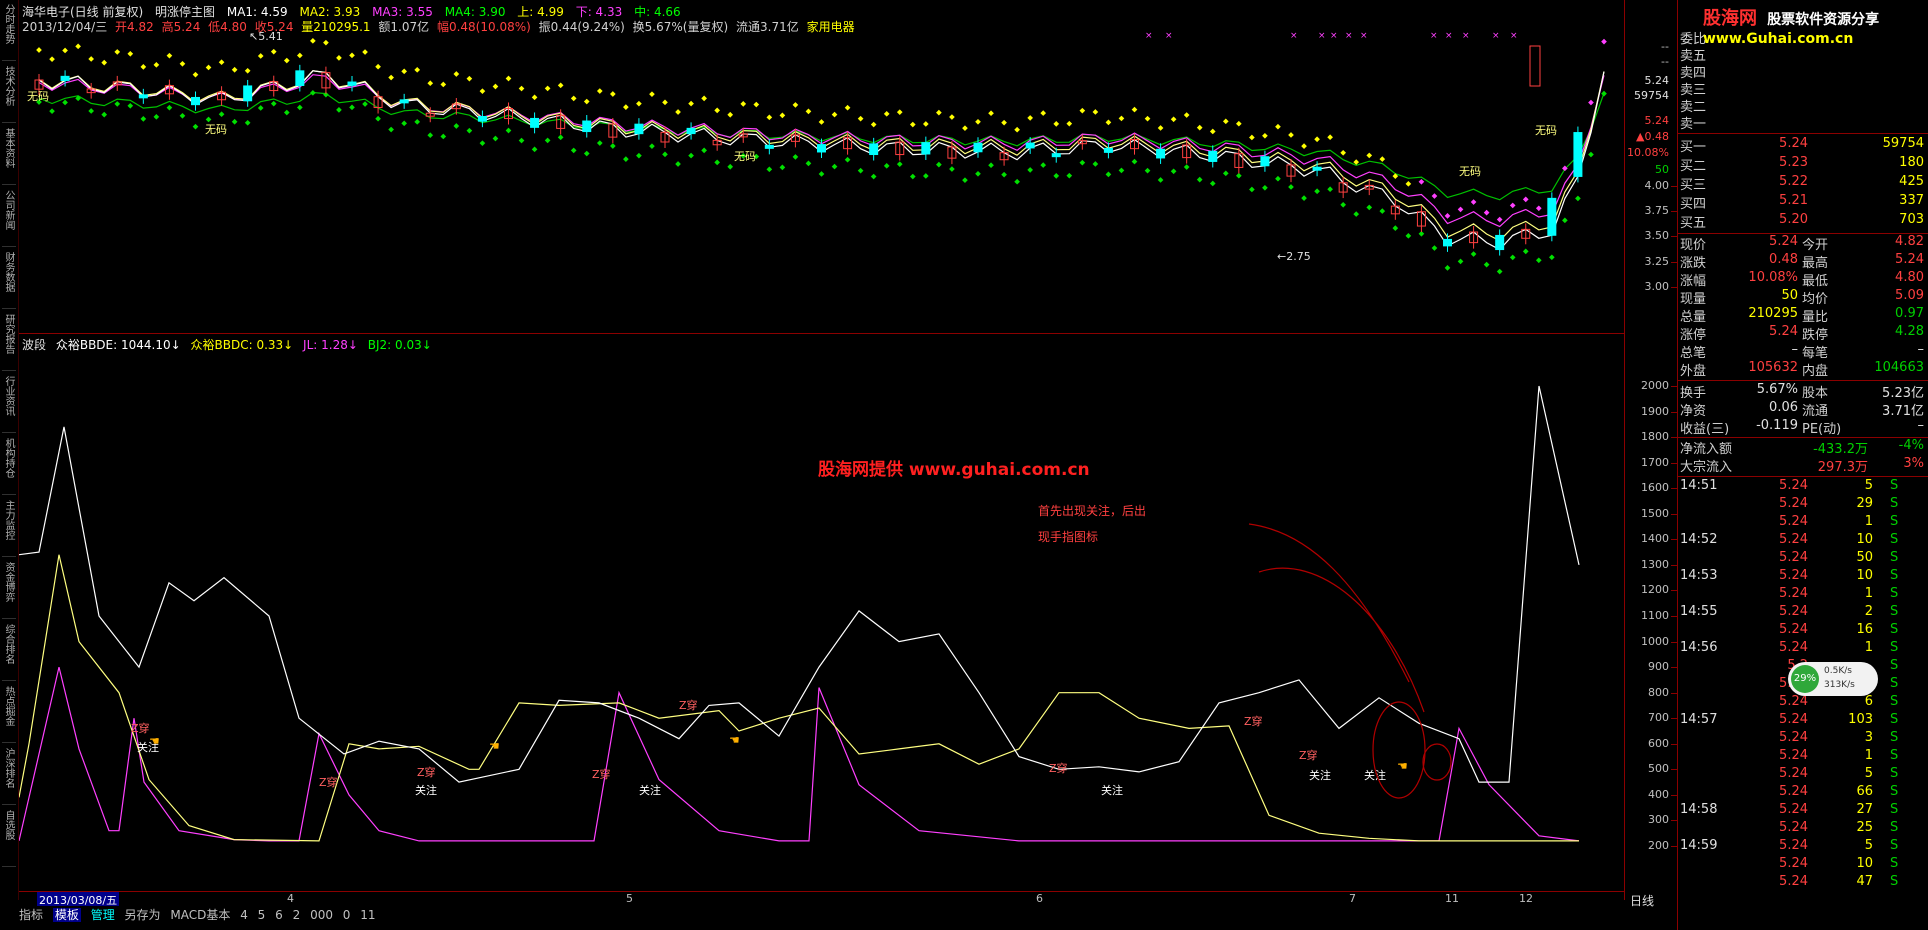 The width and height of the screenshot is (1928, 930). Describe the element at coordinates (1803, 164) in the screenshot. I see `buy-row: 买二 5.23 180` at that location.